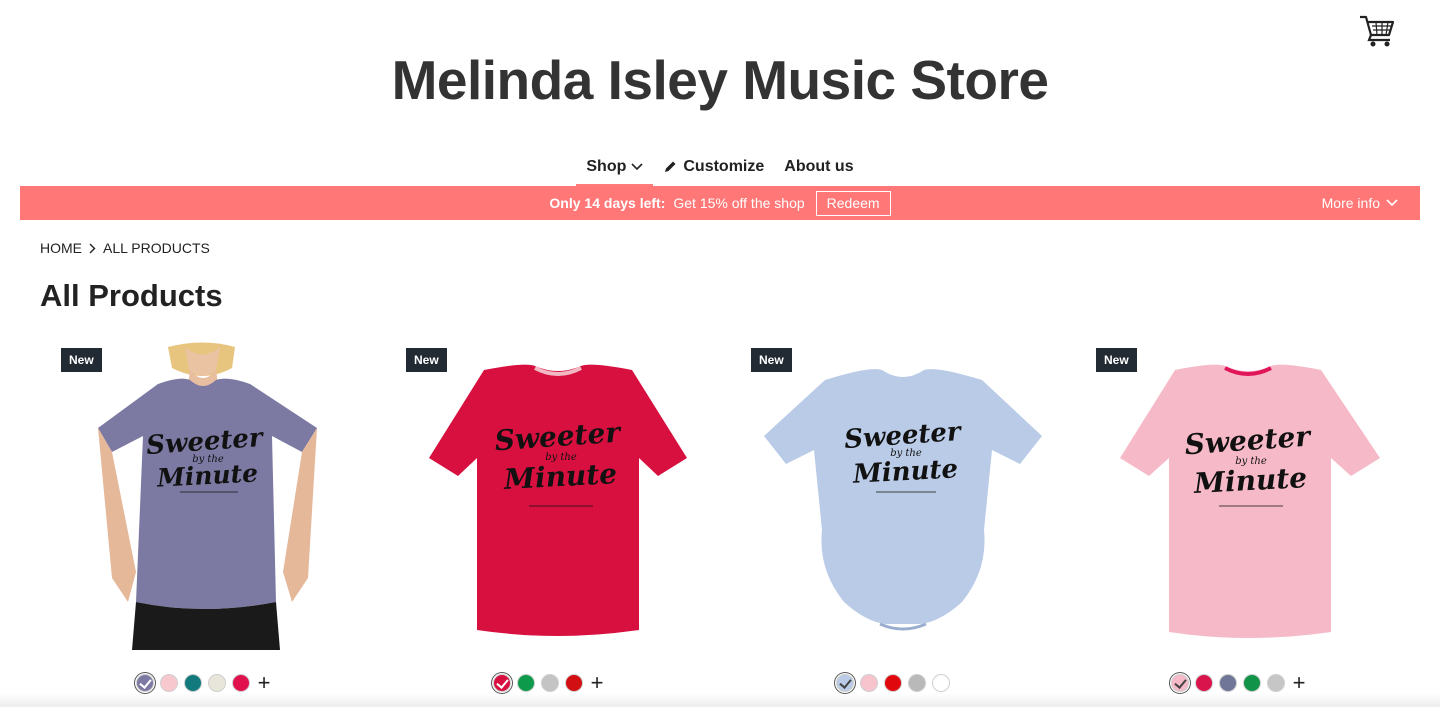 This screenshot has width=1440, height=707. I want to click on nav-about-label: About us, so click(819, 166).